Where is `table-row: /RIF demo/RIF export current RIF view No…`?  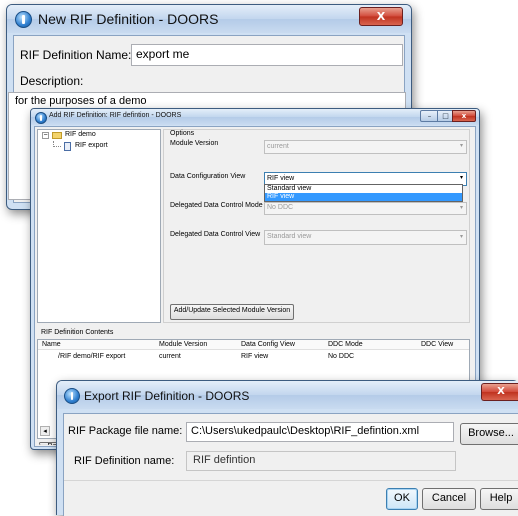 table-row: /RIF demo/RIF export current RIF view No… is located at coordinates (253, 357).